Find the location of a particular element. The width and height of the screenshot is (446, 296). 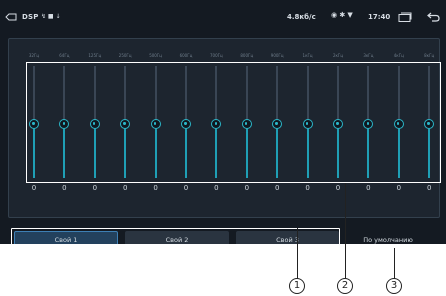

band-frequency-label: 700Гц is located at coordinates (216, 55).